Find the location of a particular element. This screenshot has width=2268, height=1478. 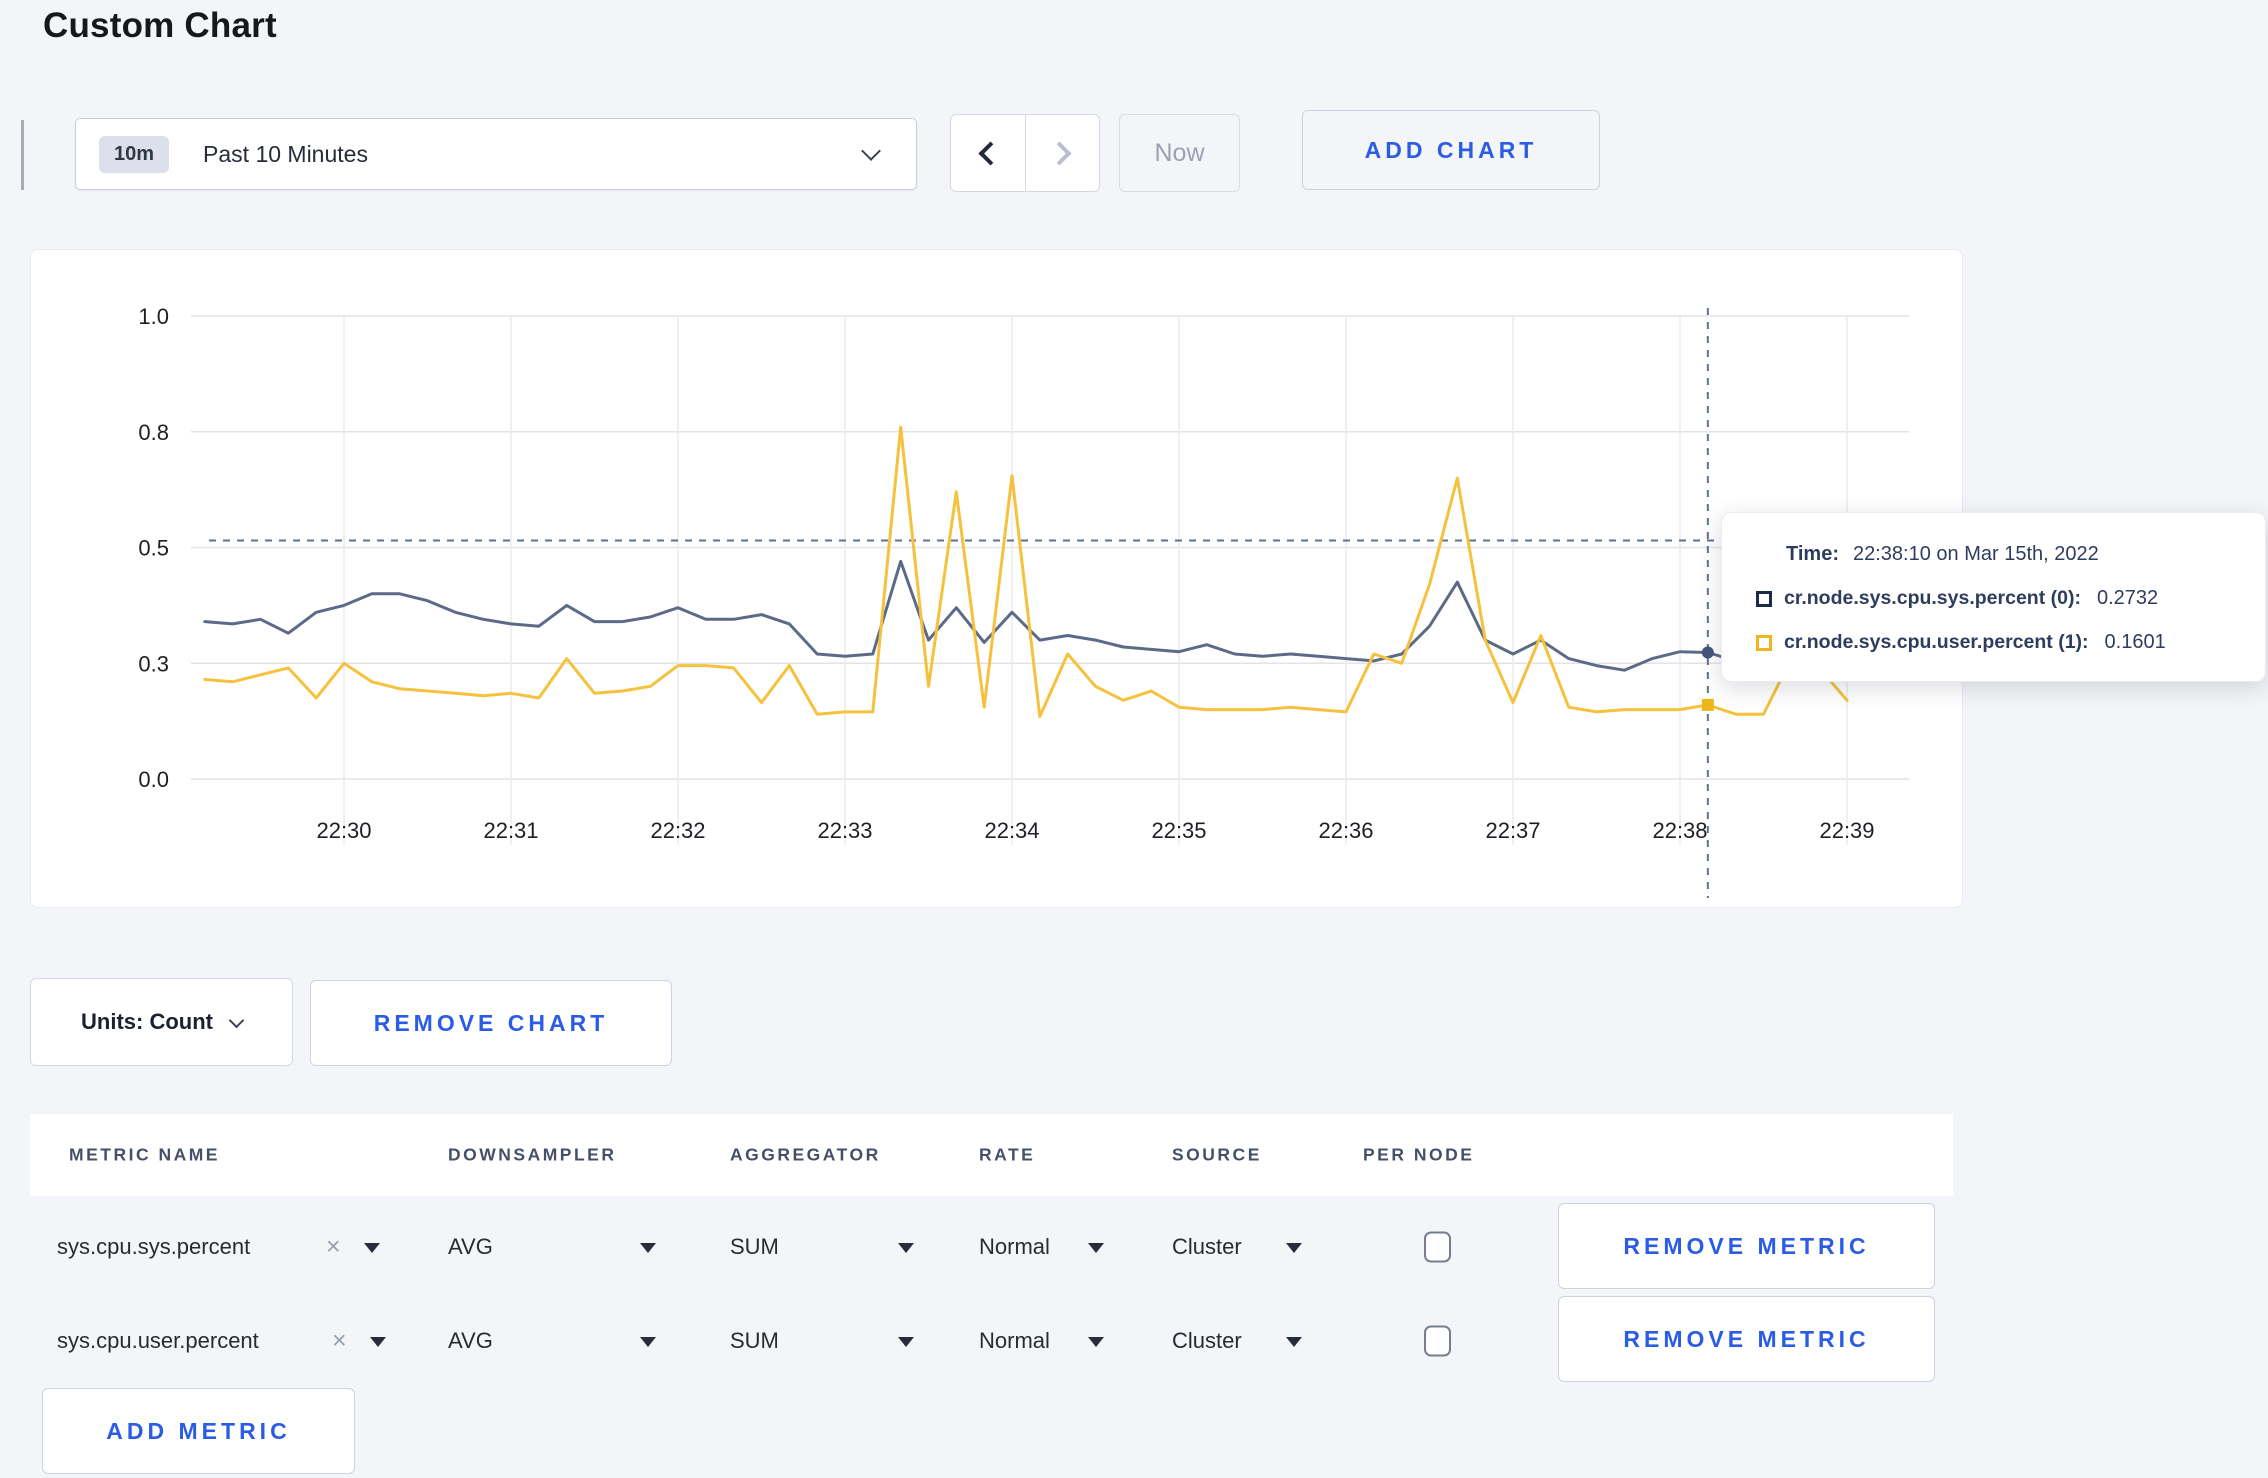

x-tick-label: 22:34 is located at coordinates (1011, 830).